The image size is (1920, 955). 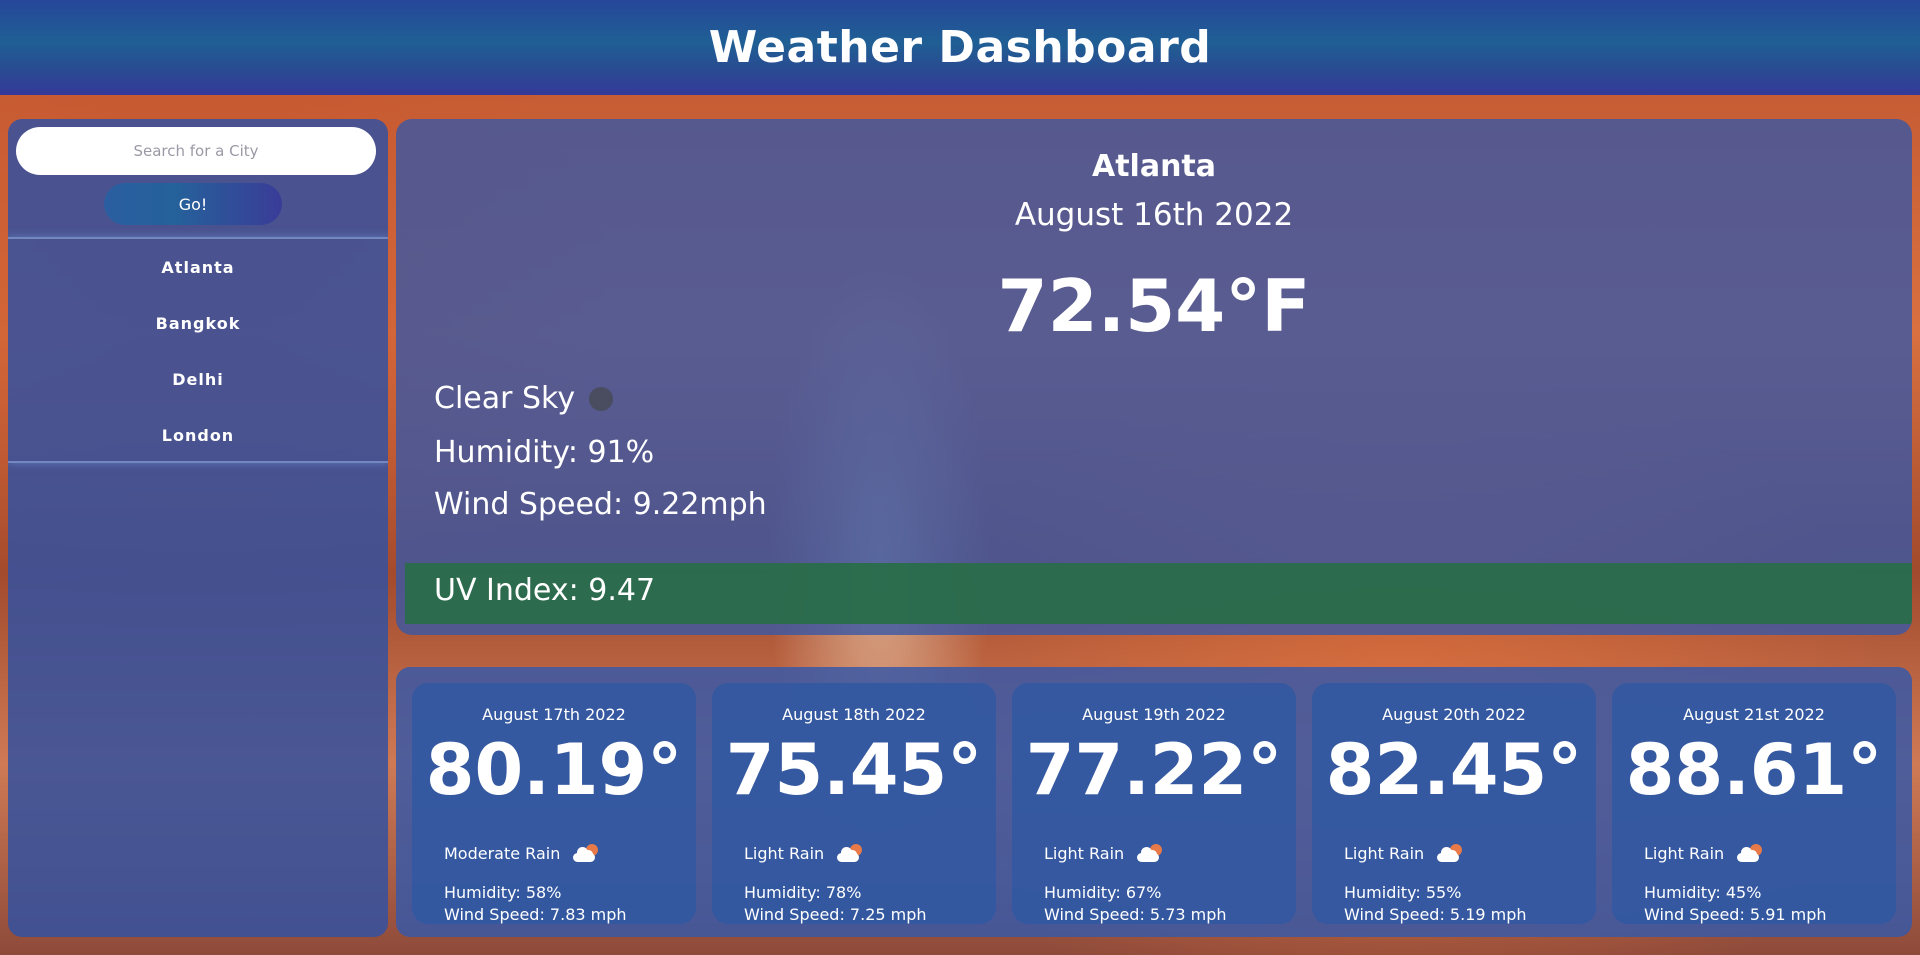 I want to click on app-header: Weather Dashboard, so click(x=960, y=47).